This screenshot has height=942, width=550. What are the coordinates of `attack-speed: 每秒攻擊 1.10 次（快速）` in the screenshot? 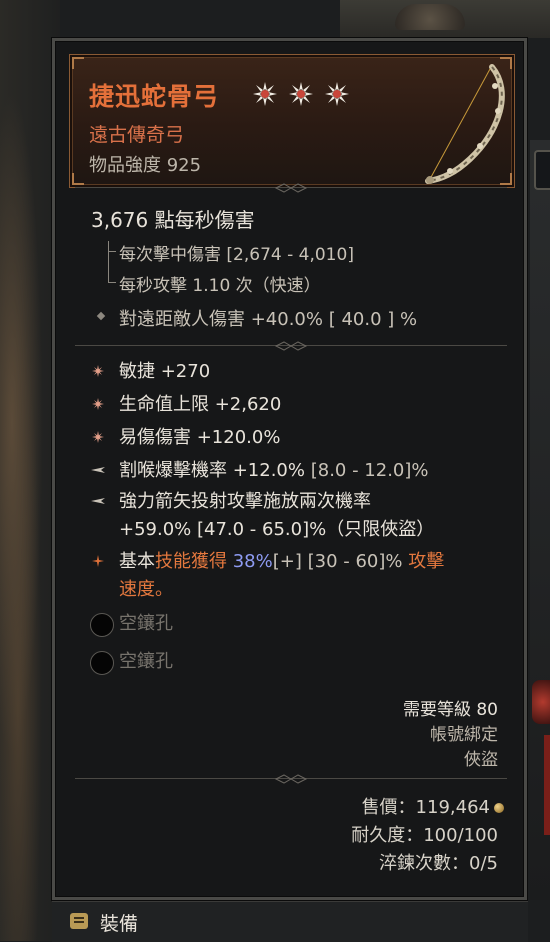 It's located at (220, 286).